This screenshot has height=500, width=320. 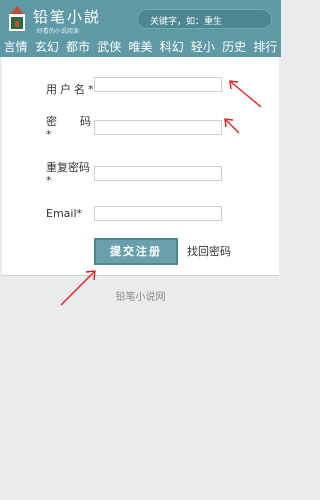 I want to click on username-label: 用户名*, so click(x=71, y=89).